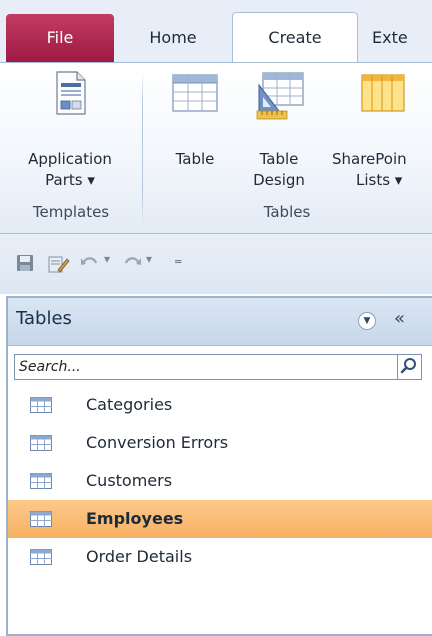 This screenshot has height=636, width=432. Describe the element at coordinates (70, 159) in the screenshot. I see `application-parts-label: Application` at that location.